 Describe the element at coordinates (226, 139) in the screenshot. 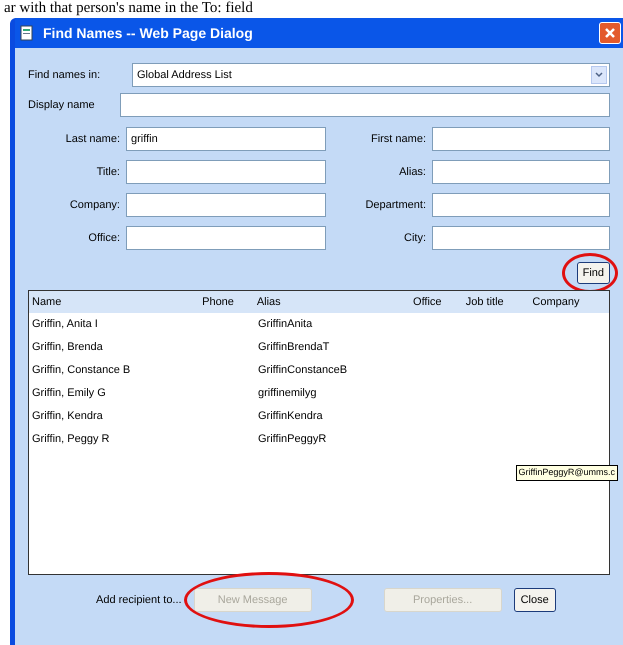

I see `text-field: griffin` at that location.